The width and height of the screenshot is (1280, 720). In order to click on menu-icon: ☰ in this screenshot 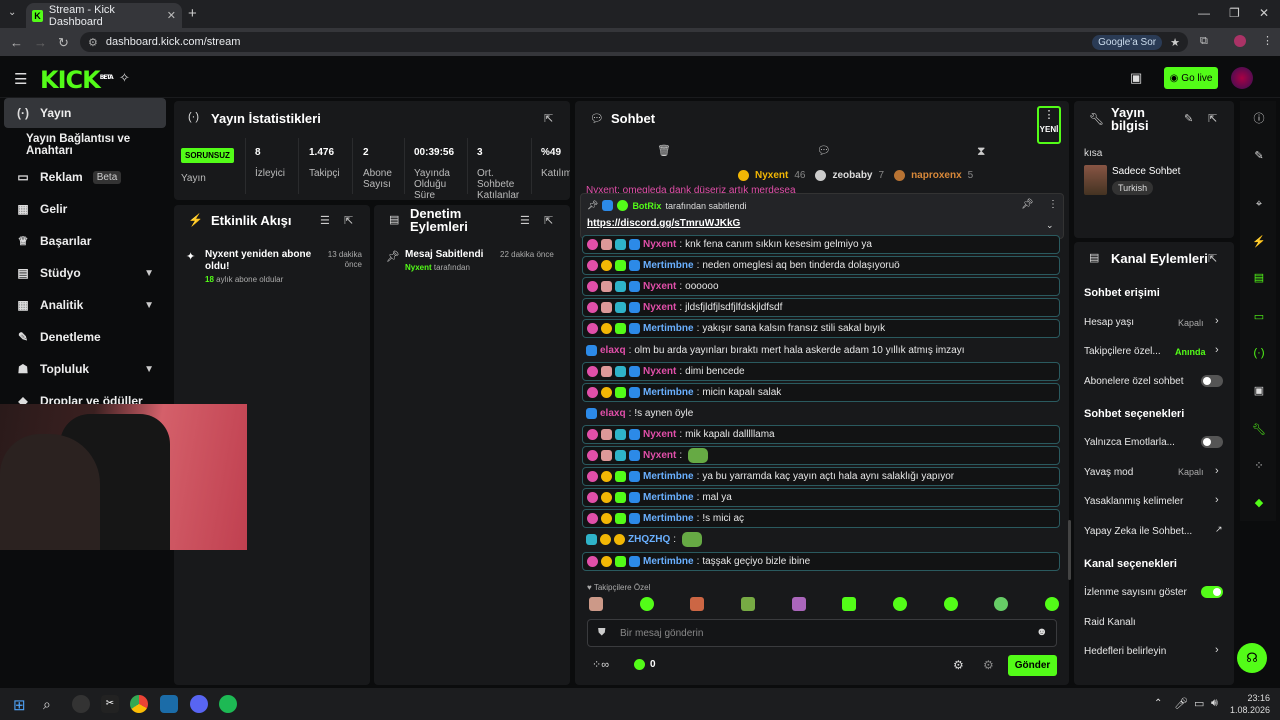, I will do `click(20, 79)`.